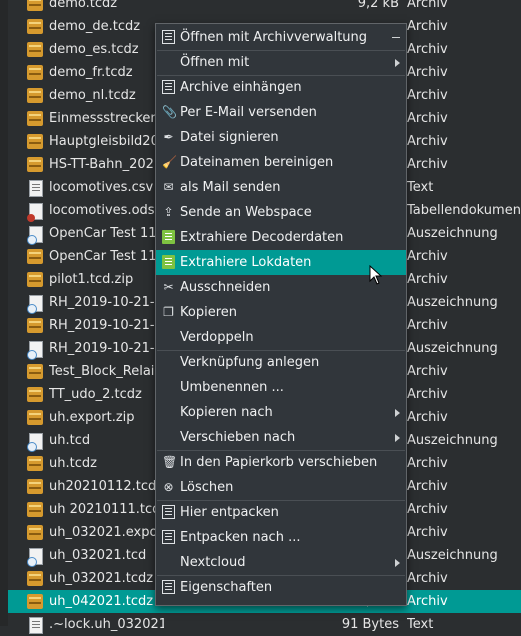 Image resolution: width=521 pixels, height=636 pixels. What do you see at coordinates (91, 279) in the screenshot?
I see `file-name: pilot1.tcd.zip` at bounding box center [91, 279].